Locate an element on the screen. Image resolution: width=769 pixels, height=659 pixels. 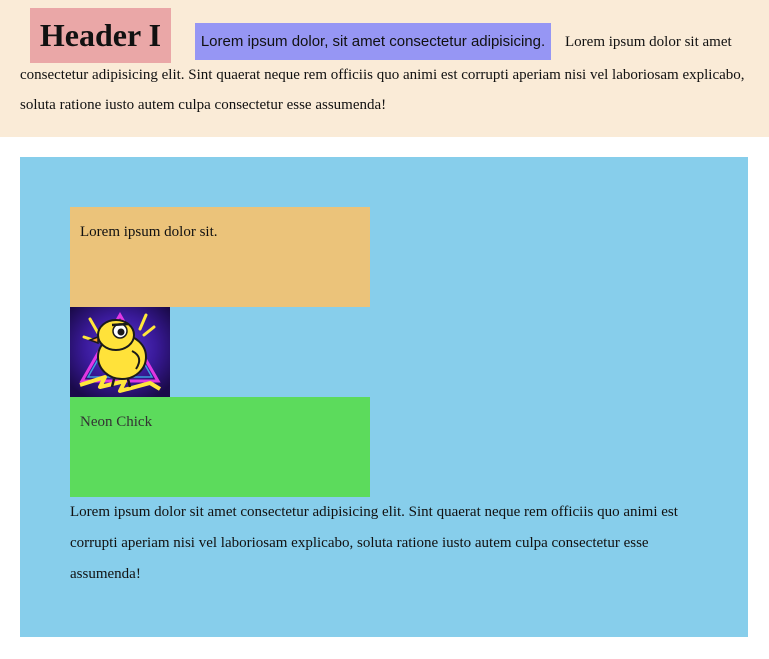
chick-illustration is located at coordinates (120, 352).